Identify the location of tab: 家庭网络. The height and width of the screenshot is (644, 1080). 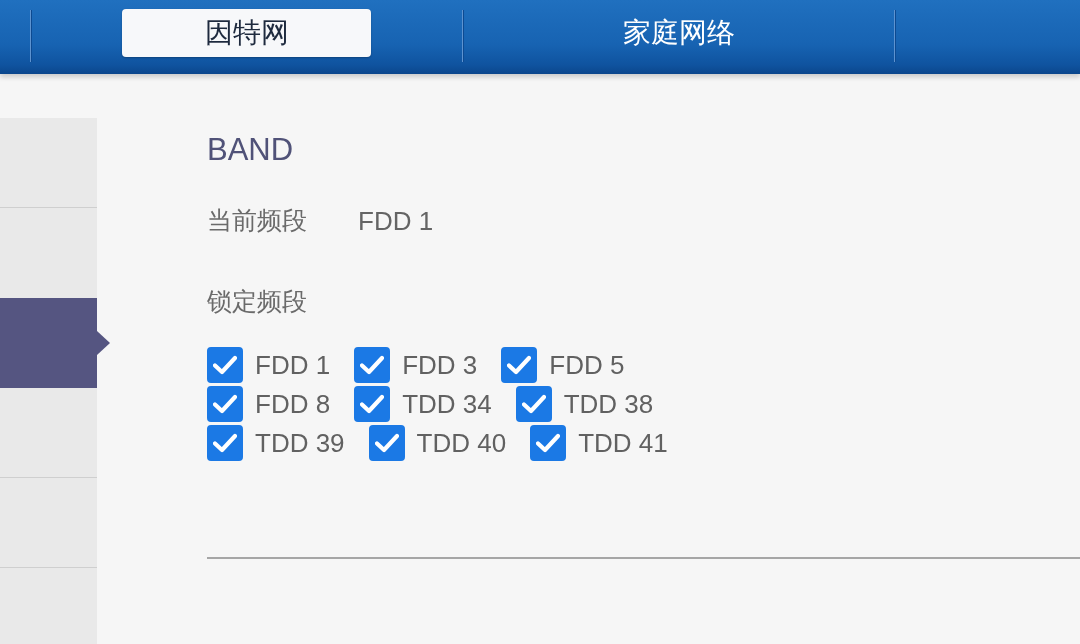
(678, 33).